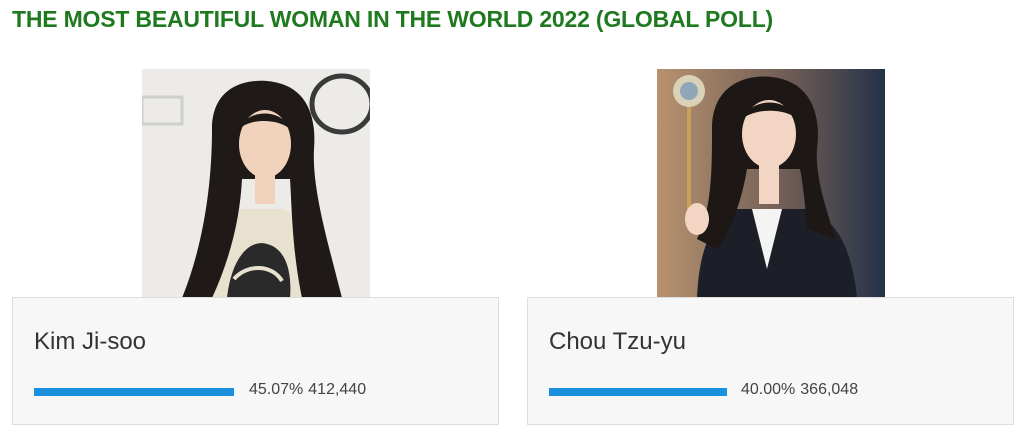  I want to click on vote-percentage: 45.07%, so click(276, 389).